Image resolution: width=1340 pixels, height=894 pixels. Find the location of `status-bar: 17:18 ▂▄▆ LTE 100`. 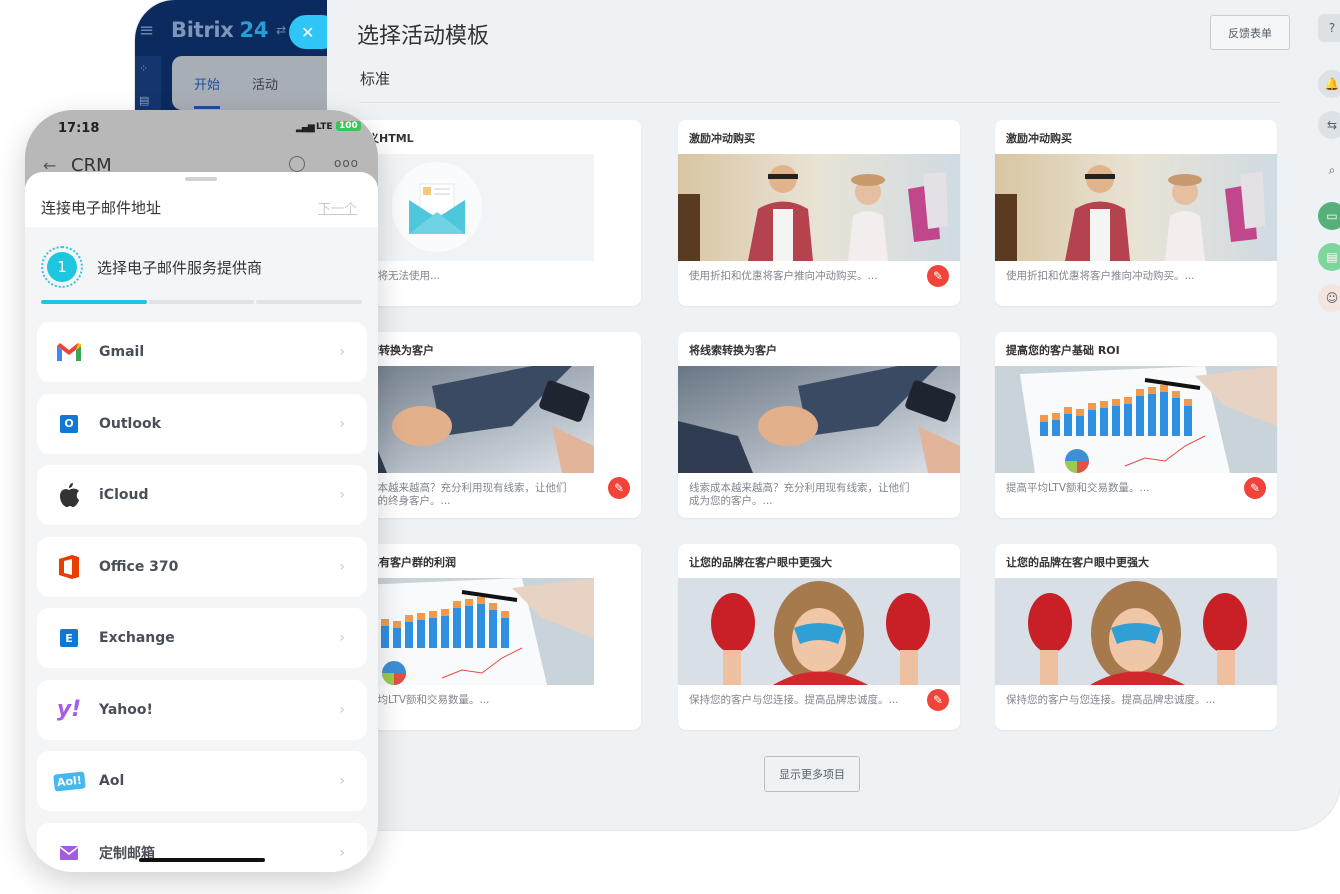

status-bar: 17:18 ▂▄▆ LTE 100 is located at coordinates (201, 130).